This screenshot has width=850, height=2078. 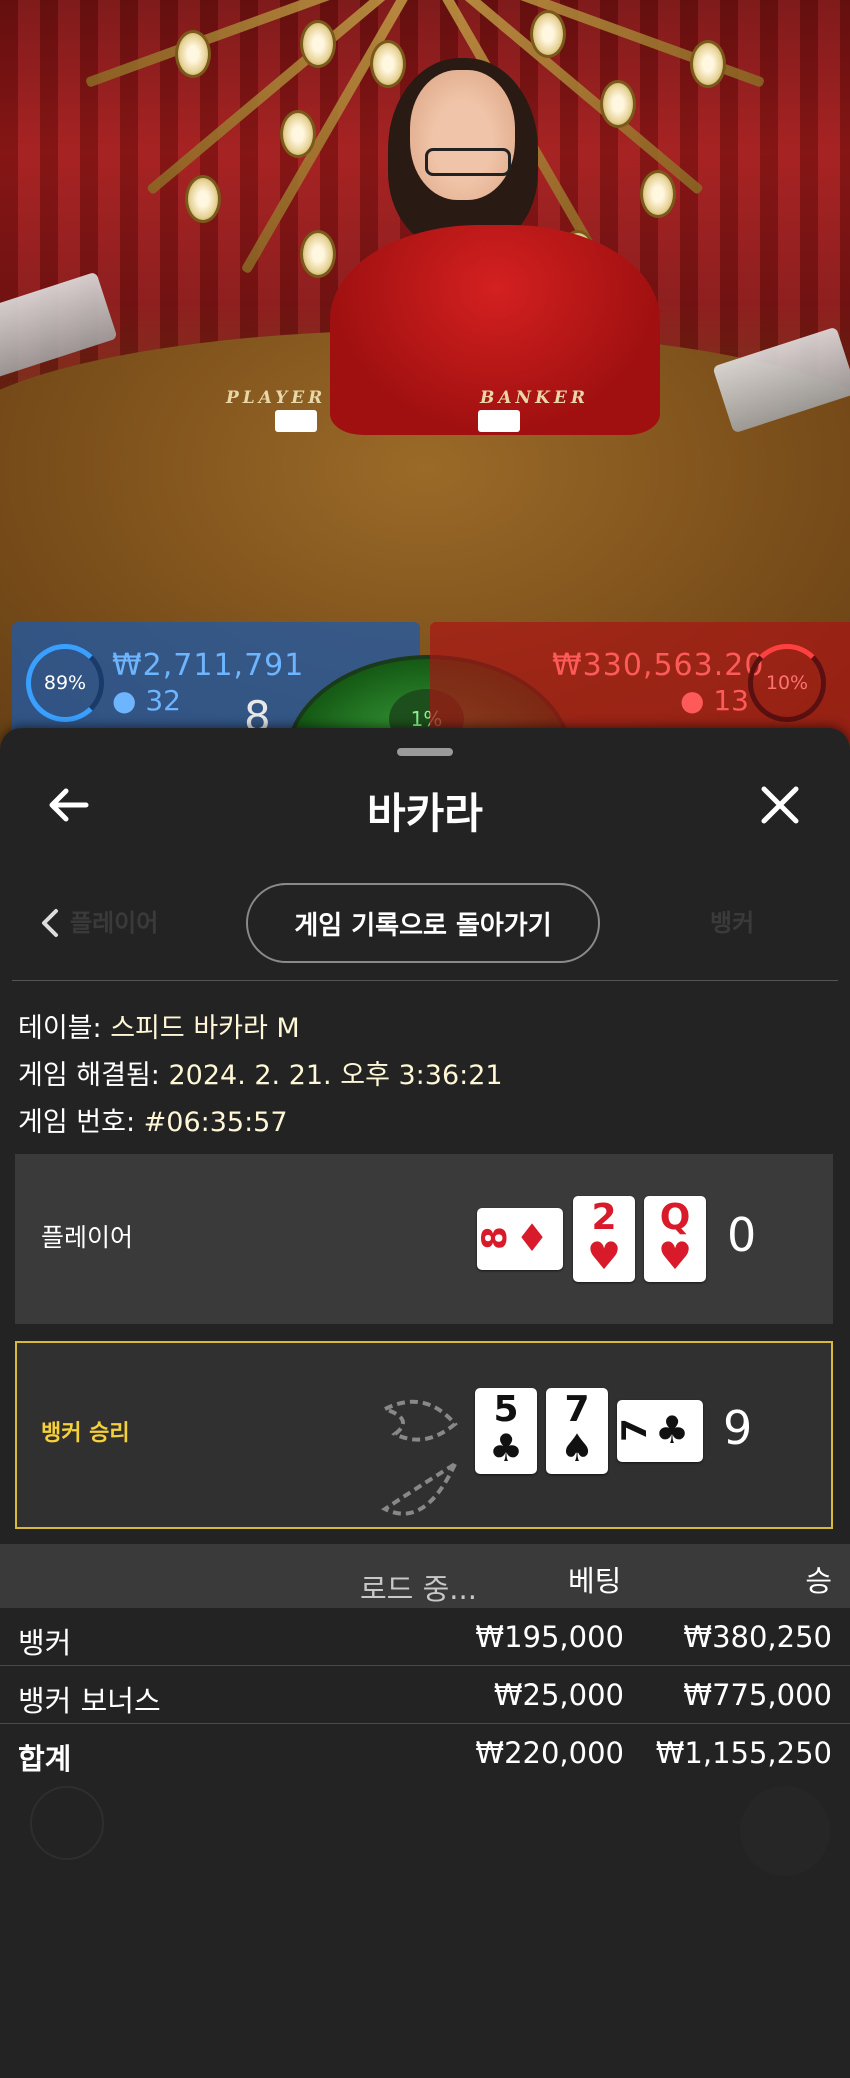 I want to click on sheet-grabber, so click(x=425, y=752).